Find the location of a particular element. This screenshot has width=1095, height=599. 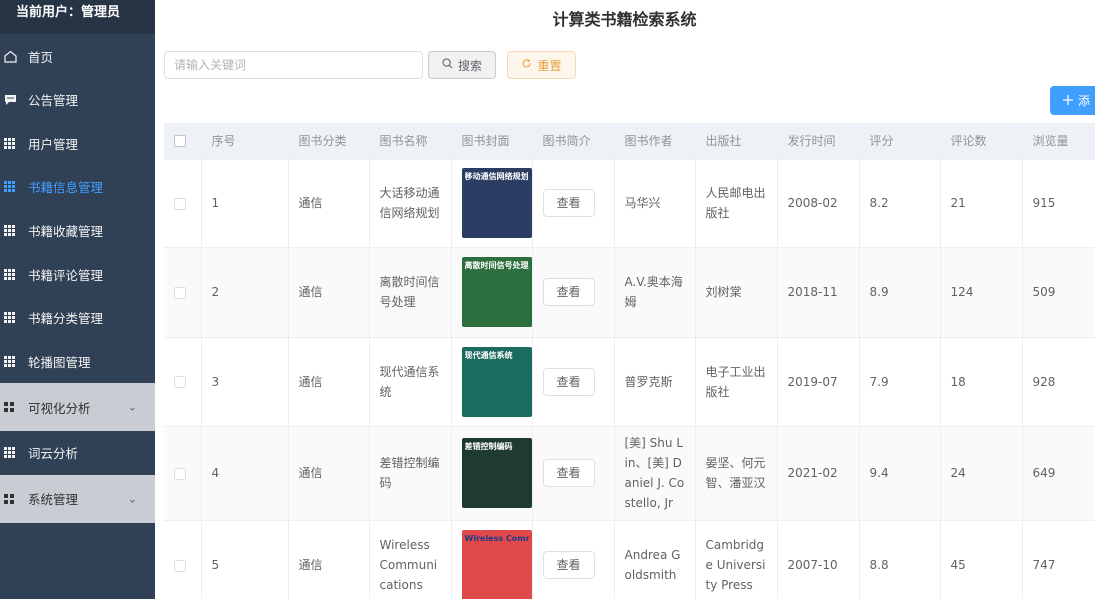

sidebar-item-categories: 书籍分类管理 is located at coordinates (77, 318).